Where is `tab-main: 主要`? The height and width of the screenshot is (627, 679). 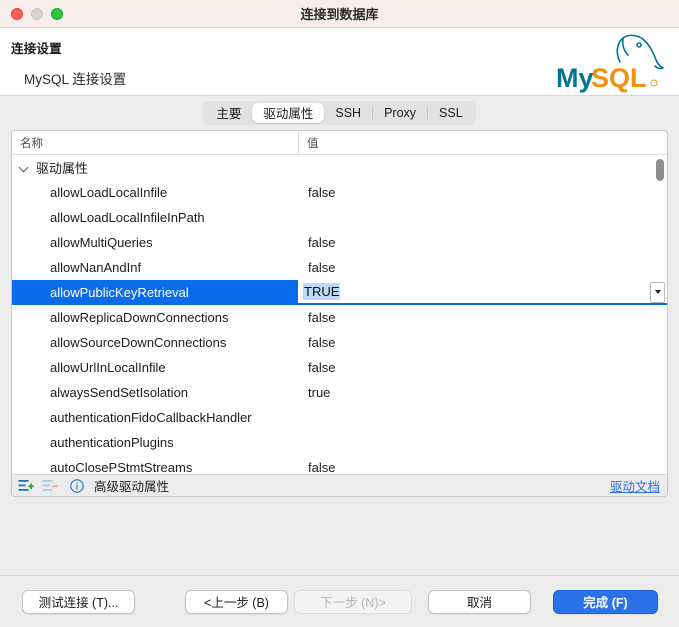 tab-main: 主要 is located at coordinates (228, 113).